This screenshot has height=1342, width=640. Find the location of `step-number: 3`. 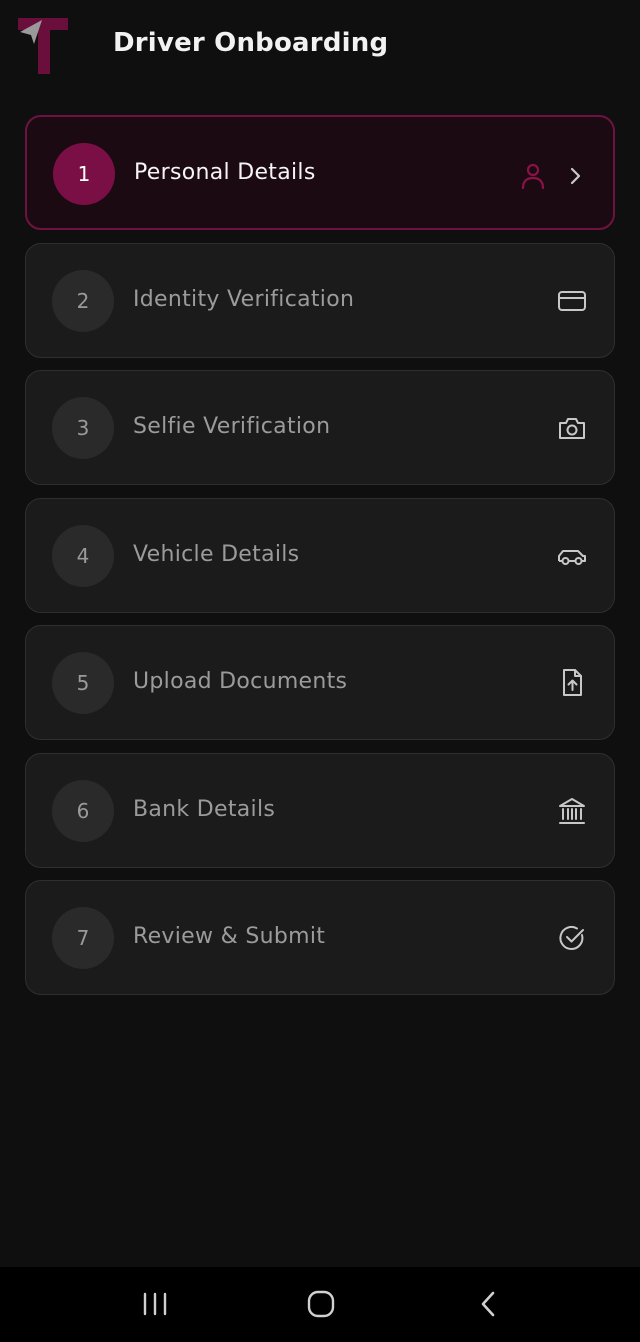

step-number: 3 is located at coordinates (83, 428).